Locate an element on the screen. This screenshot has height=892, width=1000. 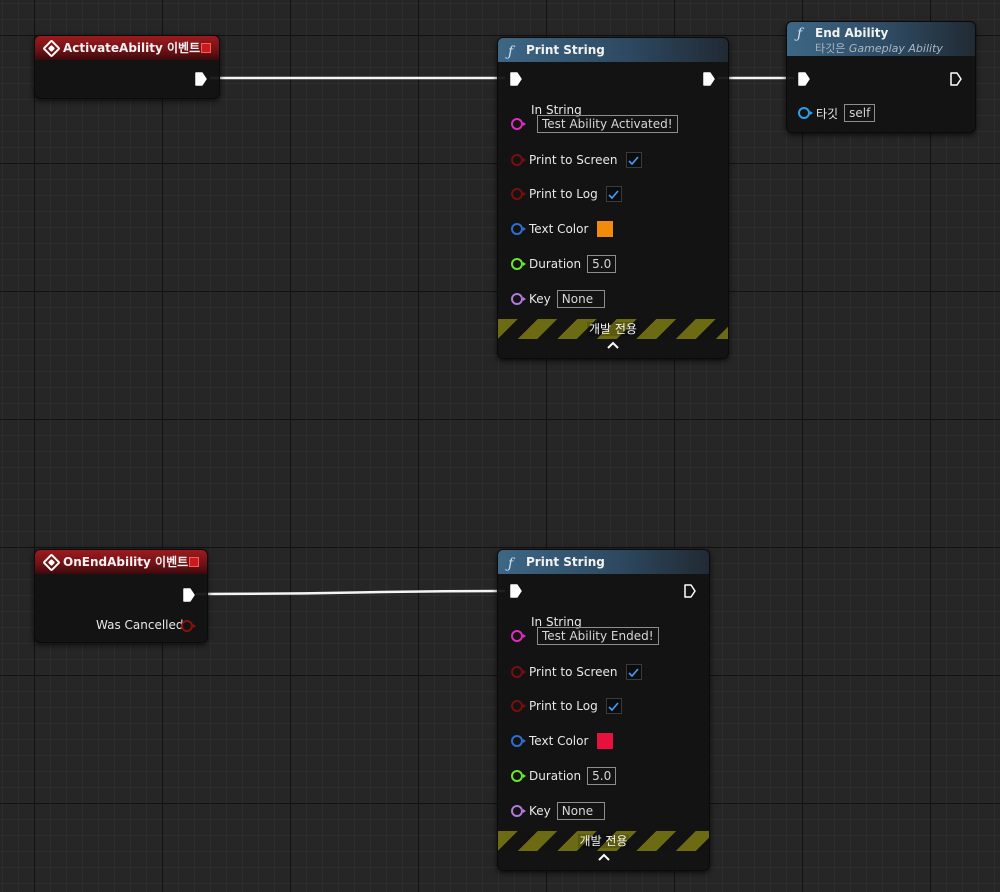
event-node-title: ActivateAbility 이벤트 is located at coordinates (132, 48).